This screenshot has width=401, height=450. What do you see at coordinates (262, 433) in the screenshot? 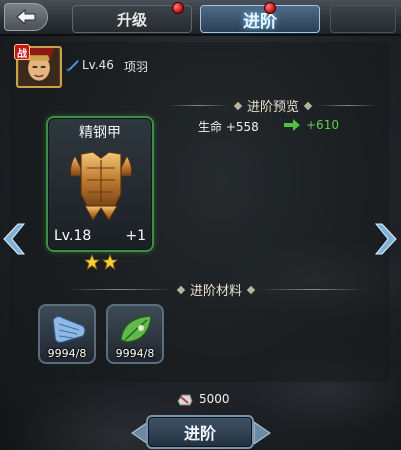
I see `button-wing-right` at bounding box center [262, 433].